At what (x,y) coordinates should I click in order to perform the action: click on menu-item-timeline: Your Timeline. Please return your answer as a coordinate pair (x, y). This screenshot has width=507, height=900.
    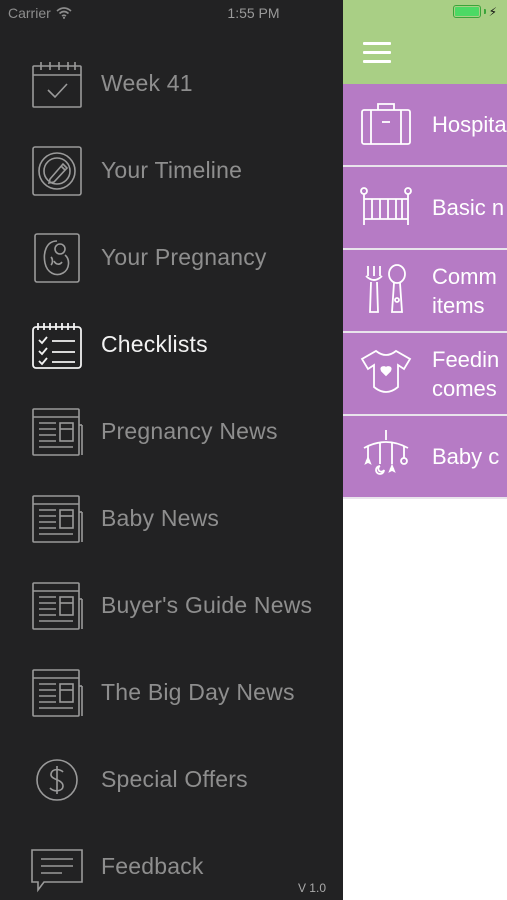
    Looking at the image, I should click on (171, 170).